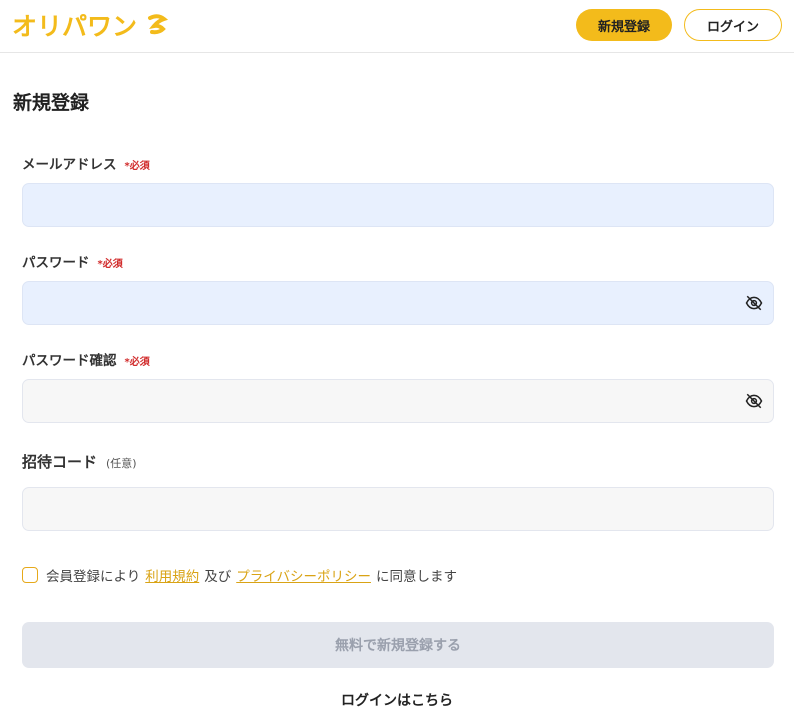 The image size is (794, 719). What do you see at coordinates (624, 25) in the screenshot?
I see `register-button: 新規登録` at bounding box center [624, 25].